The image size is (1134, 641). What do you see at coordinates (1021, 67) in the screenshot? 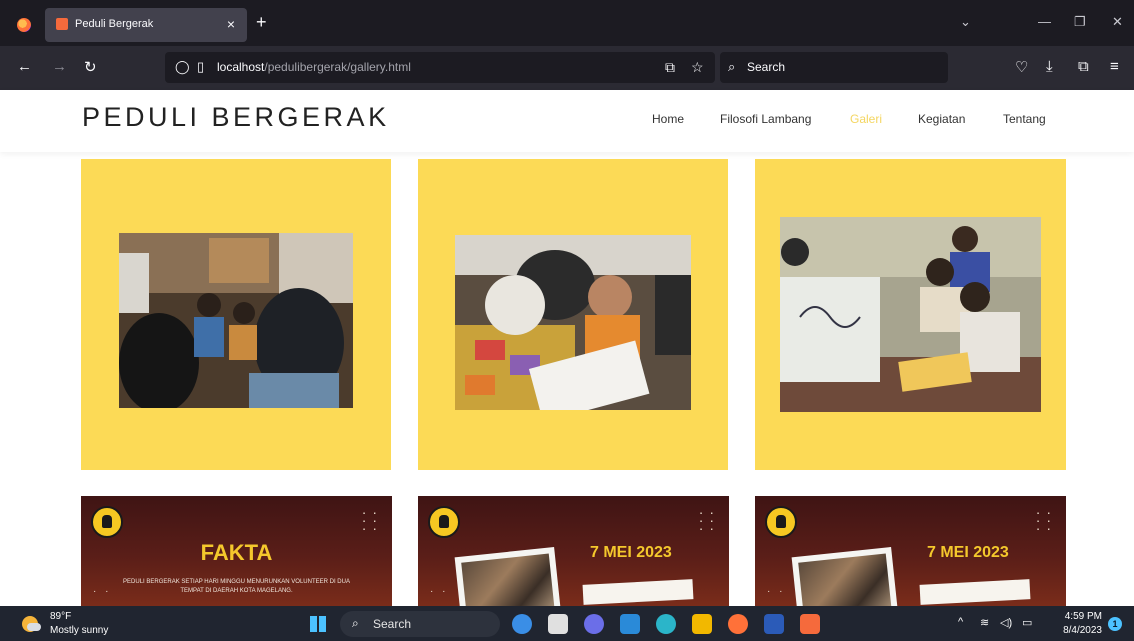
I see `pocket-icon: ♡` at bounding box center [1021, 67].